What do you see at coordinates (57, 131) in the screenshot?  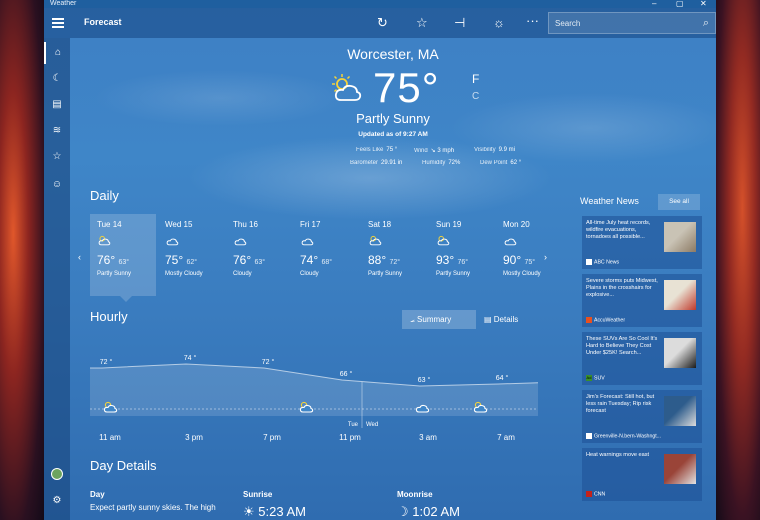 I see `nav-trends-icon: ≋` at bounding box center [57, 131].